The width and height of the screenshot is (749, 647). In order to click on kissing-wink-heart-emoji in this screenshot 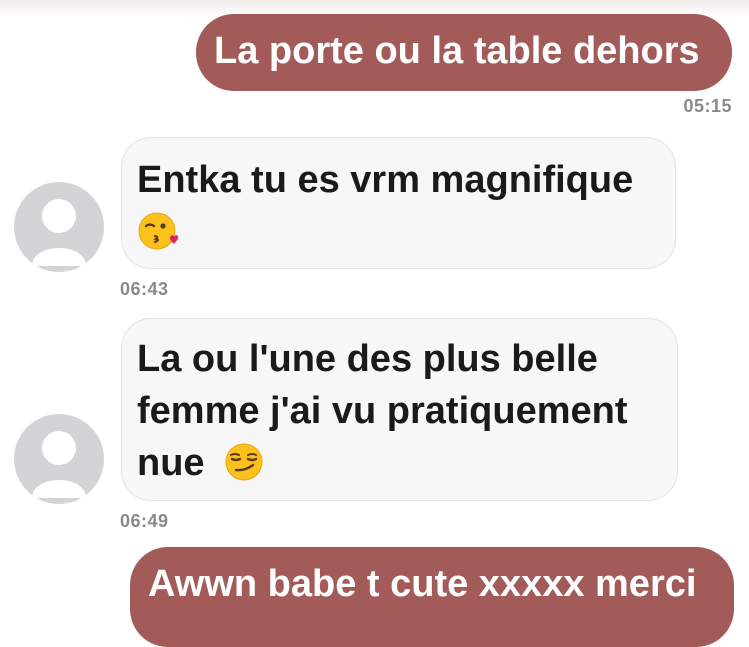, I will do `click(158, 231)`.